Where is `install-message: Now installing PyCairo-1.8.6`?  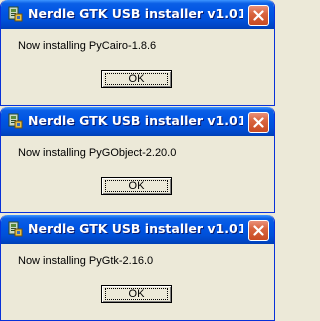 install-message: Now installing PyCairo-1.8.6 is located at coordinates (87, 46).